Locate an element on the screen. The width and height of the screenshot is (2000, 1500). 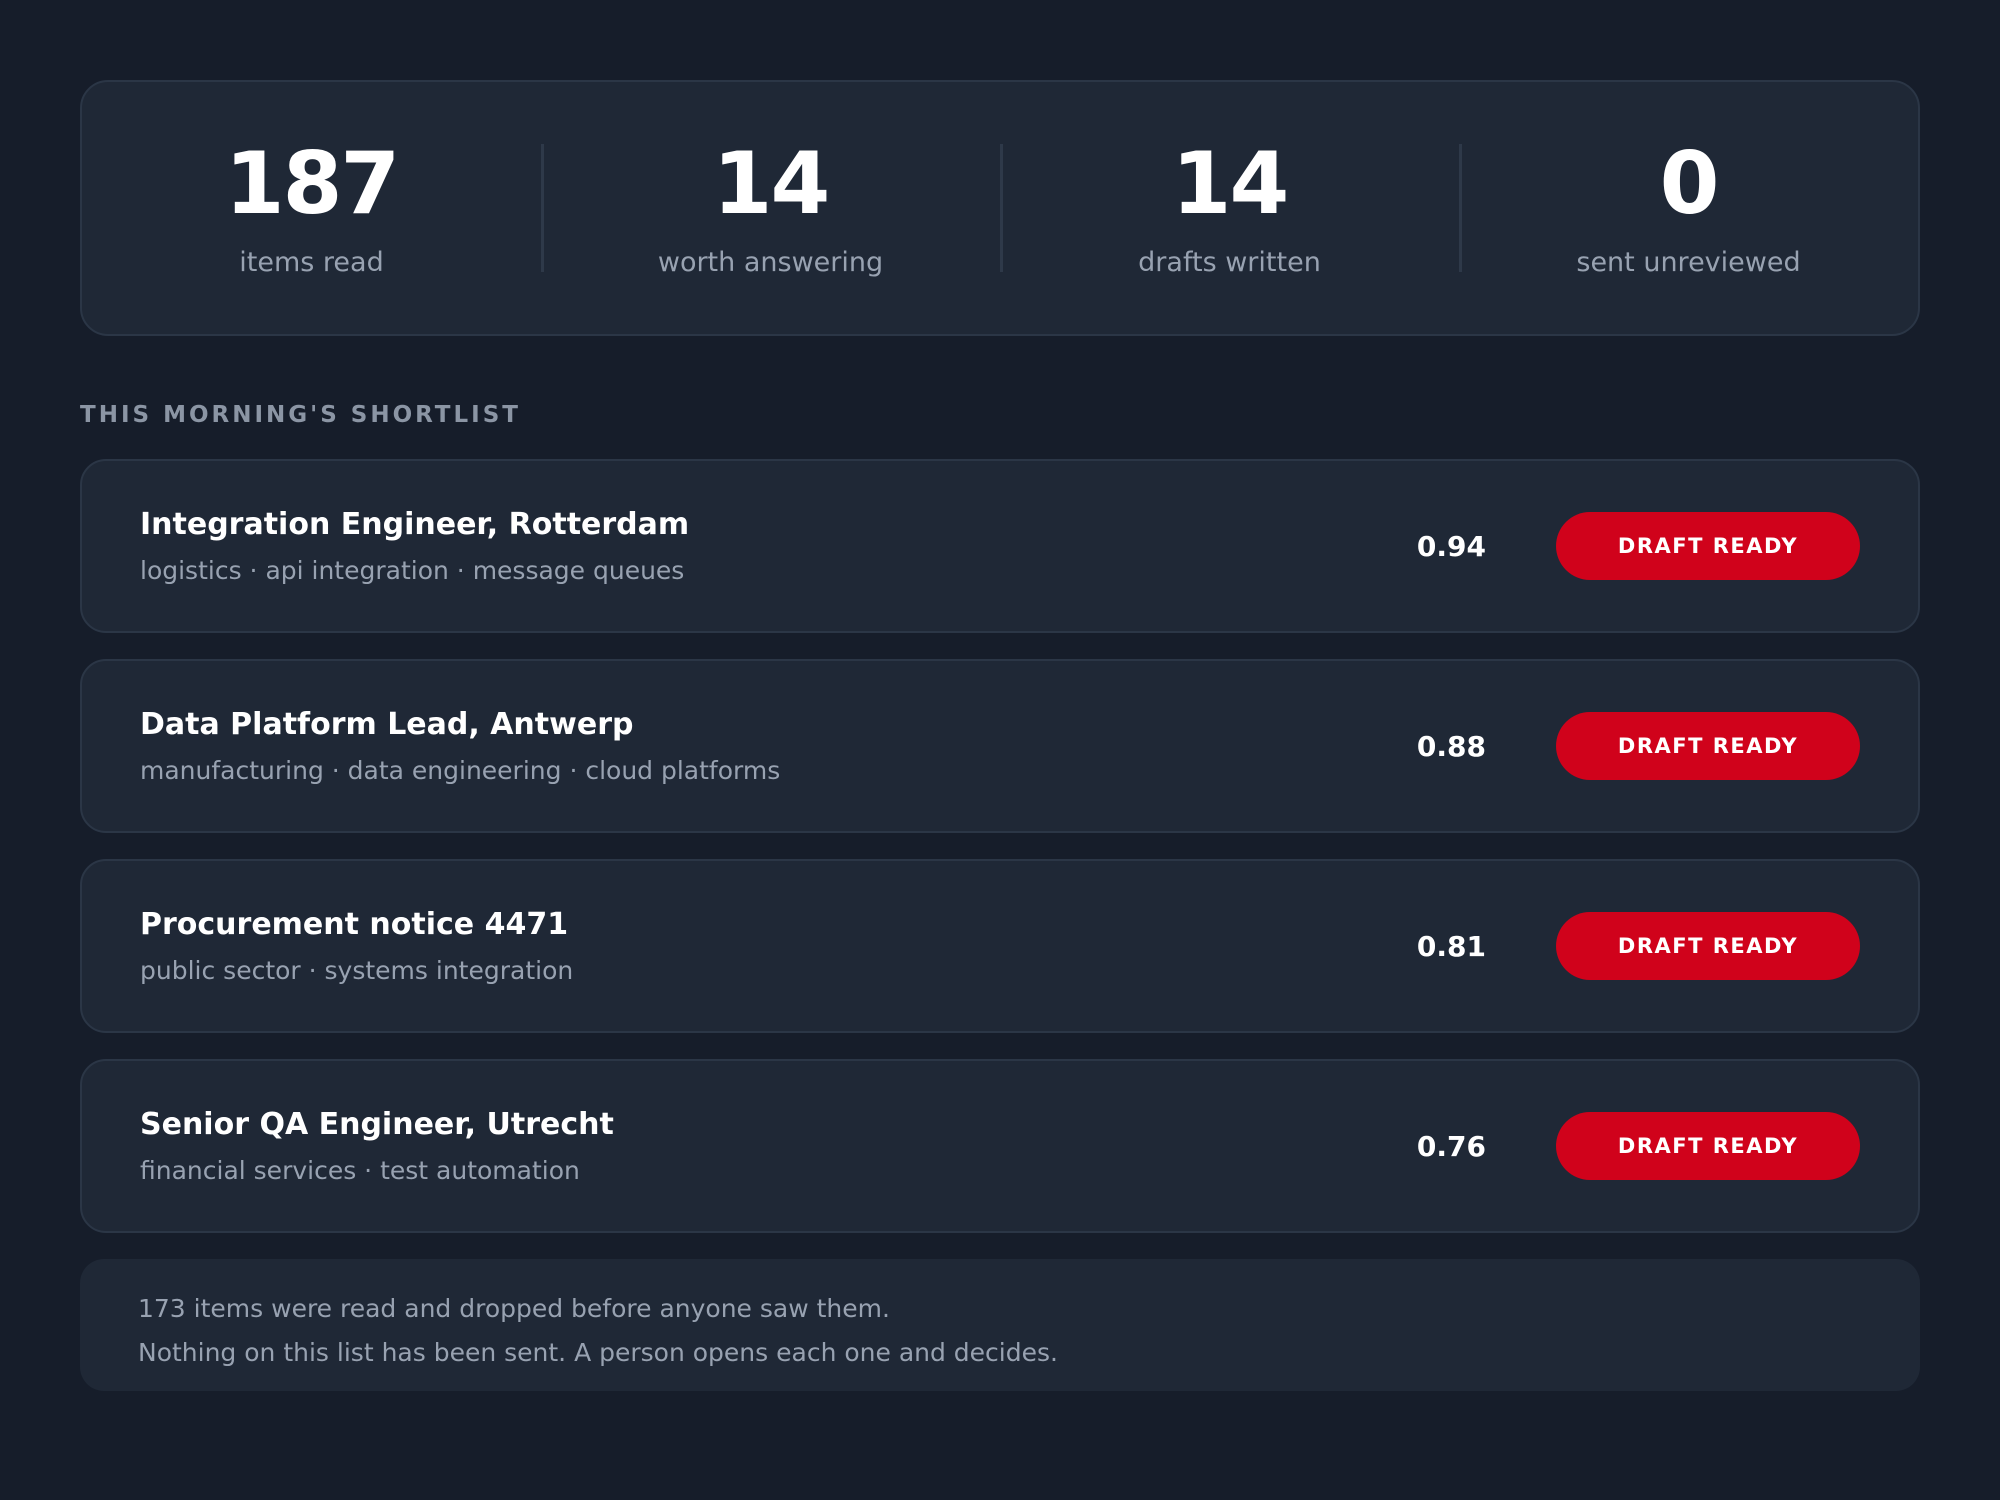
stat-items-read: 187 items read is located at coordinates (311, 204).